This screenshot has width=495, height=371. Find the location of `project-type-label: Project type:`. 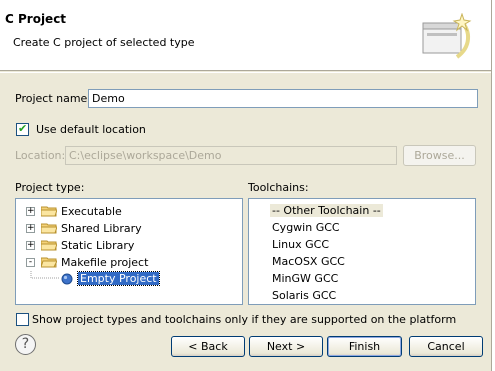

project-type-label: Project type: is located at coordinates (50, 187).